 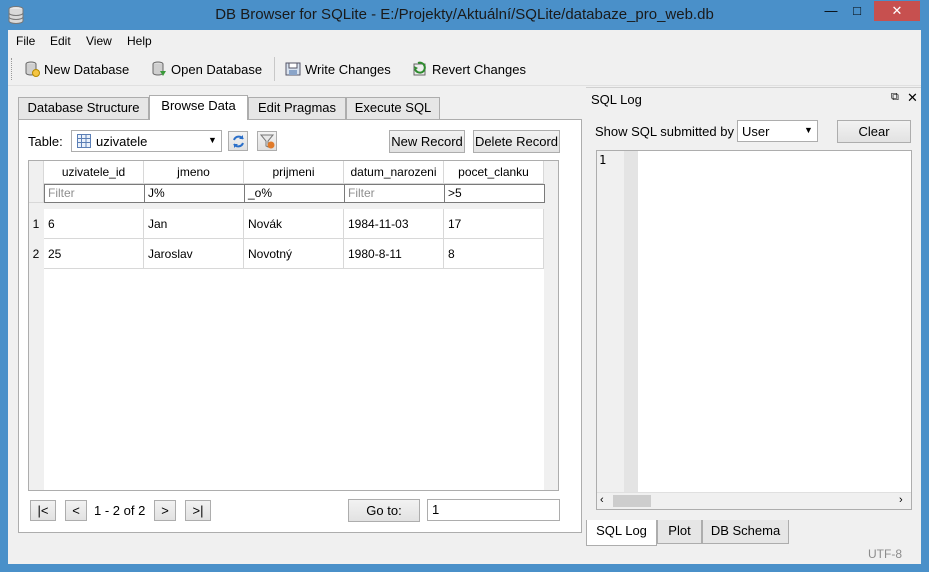 I want to click on float-icon: ⧉, so click(x=895, y=97).